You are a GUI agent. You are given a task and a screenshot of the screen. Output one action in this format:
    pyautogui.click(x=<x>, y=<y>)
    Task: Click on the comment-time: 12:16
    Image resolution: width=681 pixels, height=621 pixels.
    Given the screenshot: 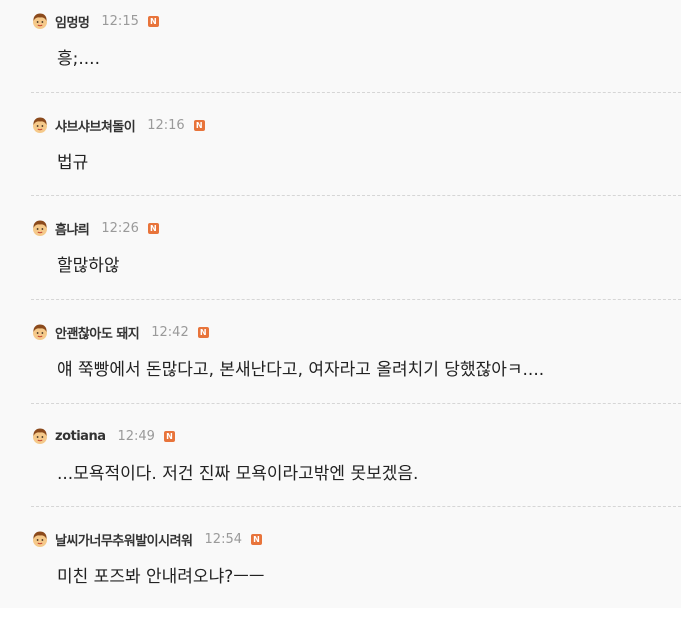 What is the action you would take?
    pyautogui.click(x=166, y=125)
    